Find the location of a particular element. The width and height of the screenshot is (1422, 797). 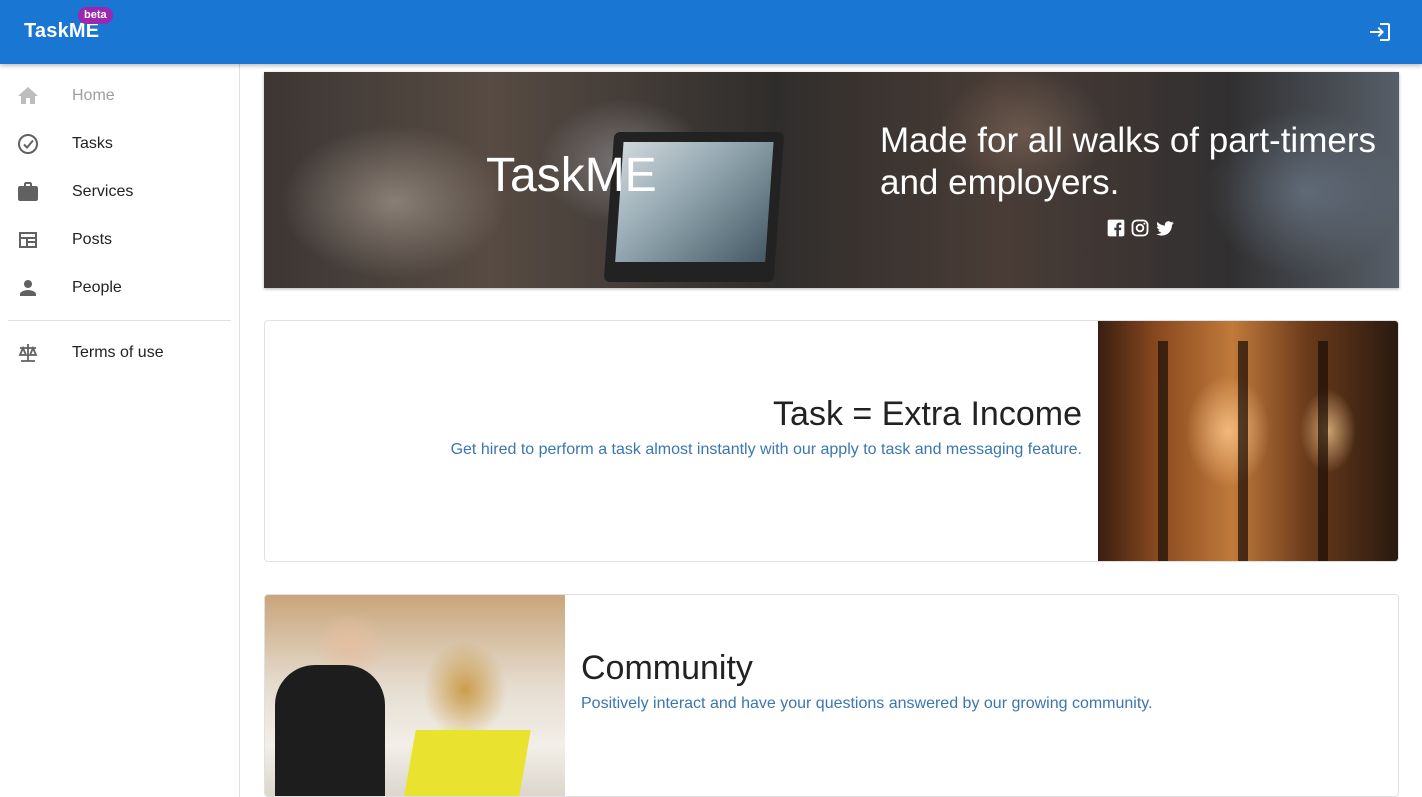

social-links is located at coordinates (1140, 228).